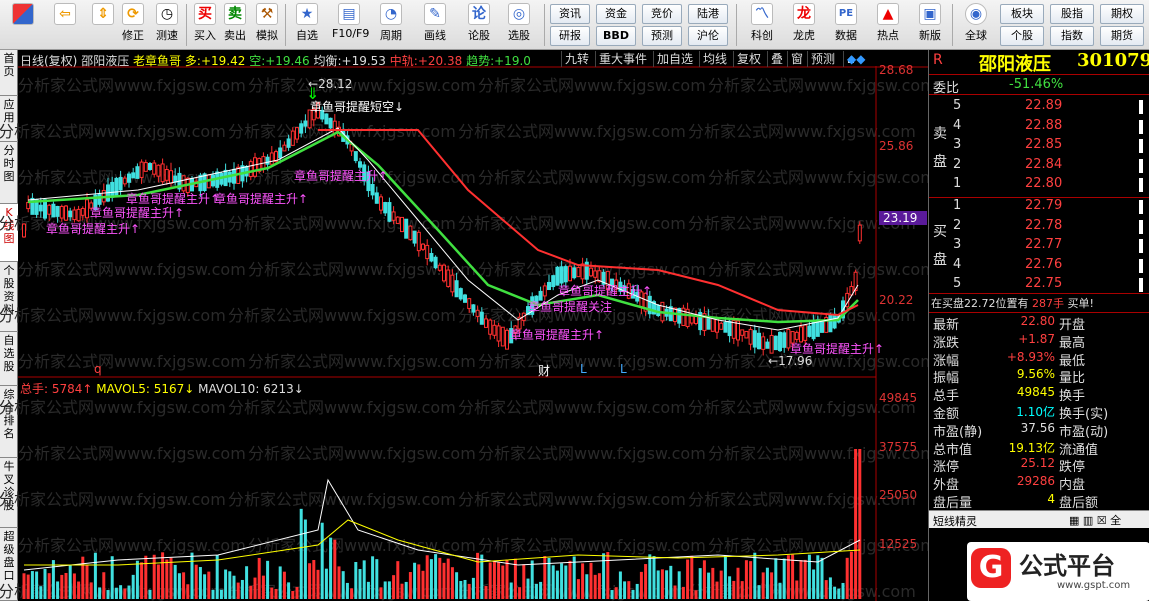  Describe the element at coordinates (708, 36) in the screenshot. I see `shanghai-london-button: 沪伦` at that location.